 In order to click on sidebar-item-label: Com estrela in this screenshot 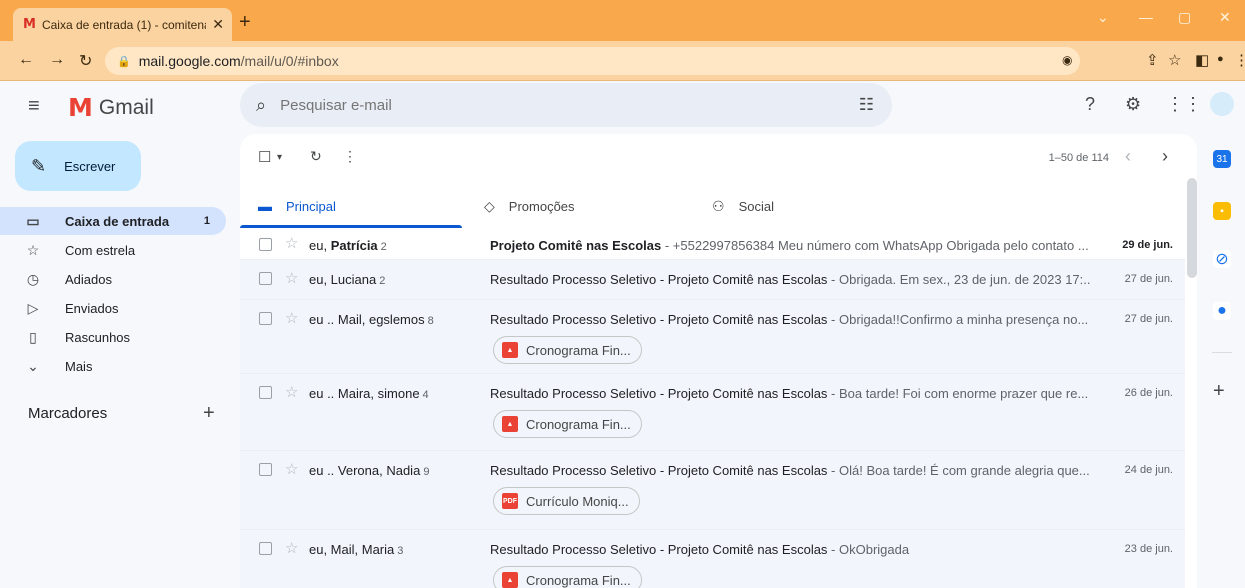, I will do `click(100, 250)`.